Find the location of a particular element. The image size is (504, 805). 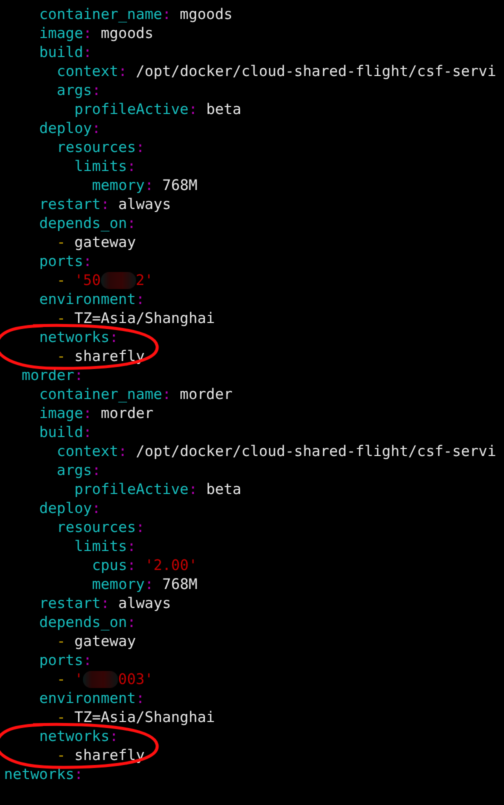

code-line: - '50 2' is located at coordinates (105, 280).